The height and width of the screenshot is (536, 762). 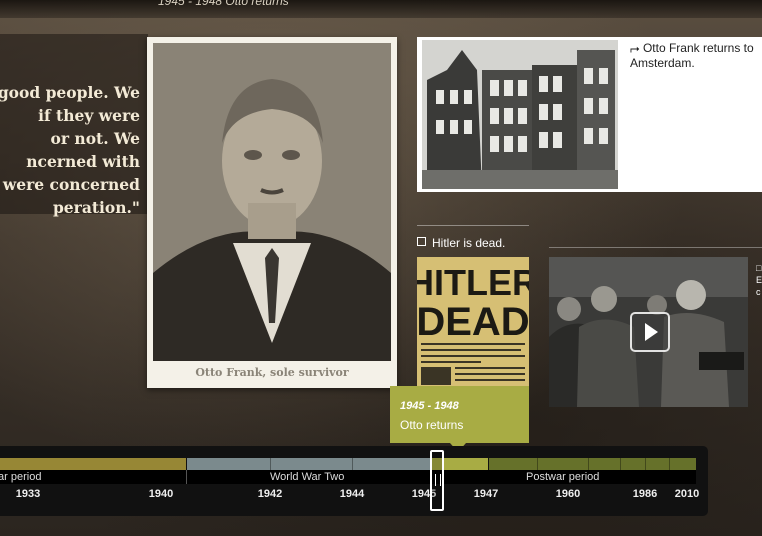 What do you see at coordinates (70, 92) in the screenshot?
I see `quote-line: good people. We` at bounding box center [70, 92].